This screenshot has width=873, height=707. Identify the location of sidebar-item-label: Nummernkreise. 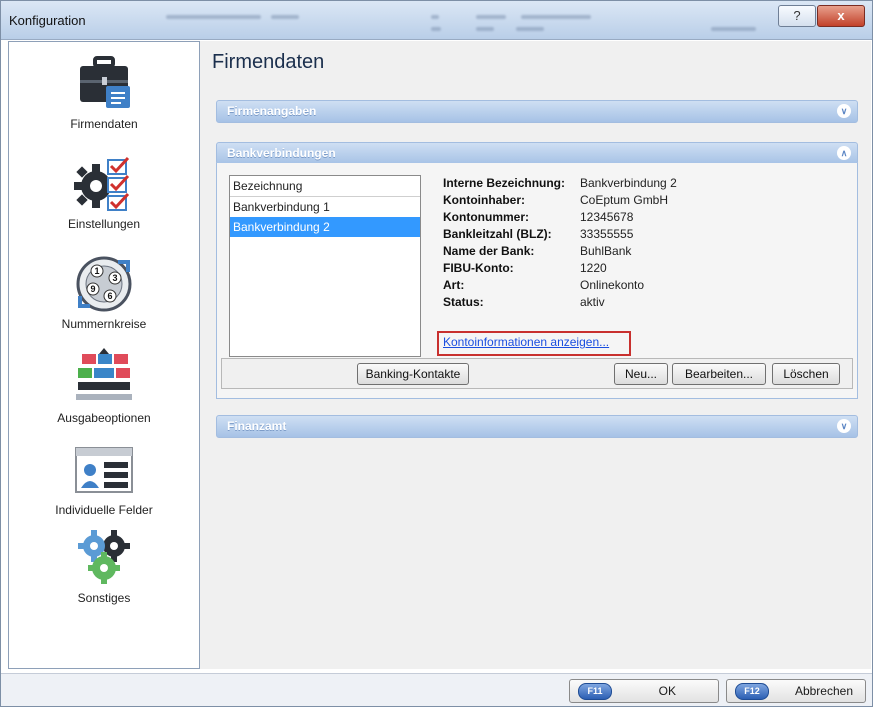
(104, 324).